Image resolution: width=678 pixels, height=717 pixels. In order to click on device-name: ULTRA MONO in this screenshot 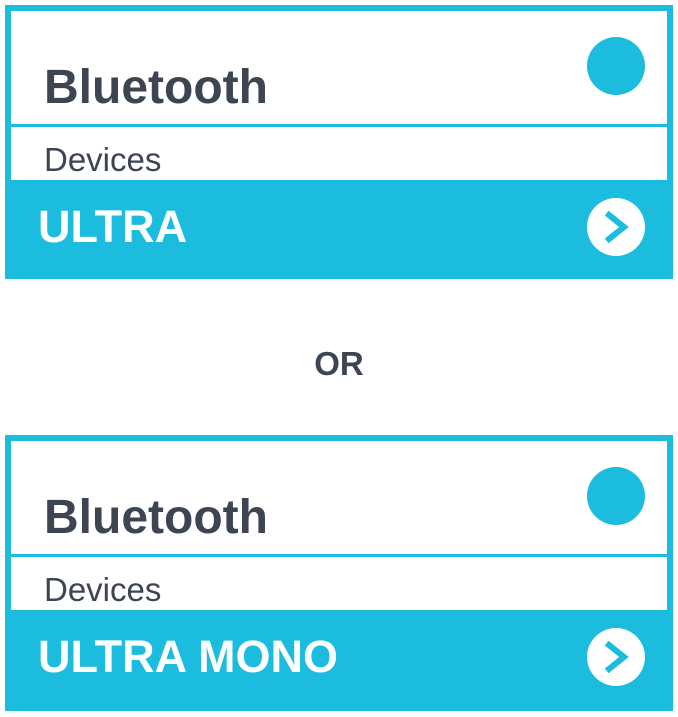, I will do `click(188, 656)`.